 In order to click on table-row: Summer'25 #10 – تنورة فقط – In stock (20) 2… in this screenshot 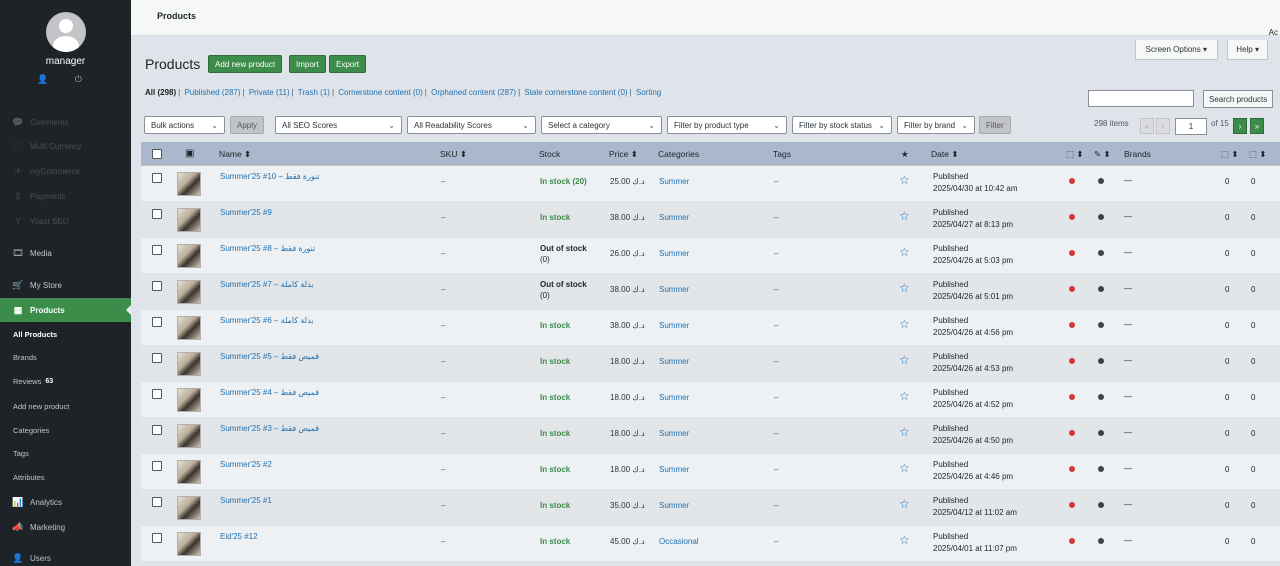, I will do `click(710, 183)`.